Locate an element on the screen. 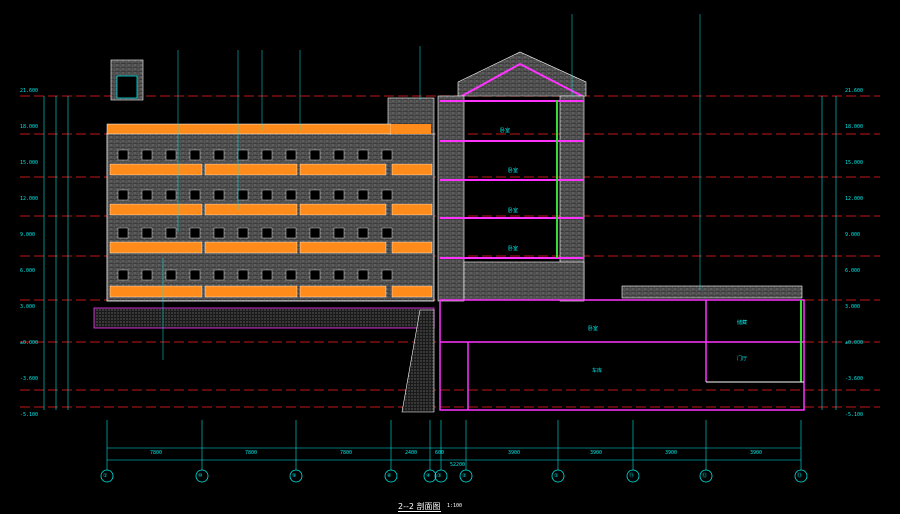  axis-marker-label: ⑬ is located at coordinates (800, 476).